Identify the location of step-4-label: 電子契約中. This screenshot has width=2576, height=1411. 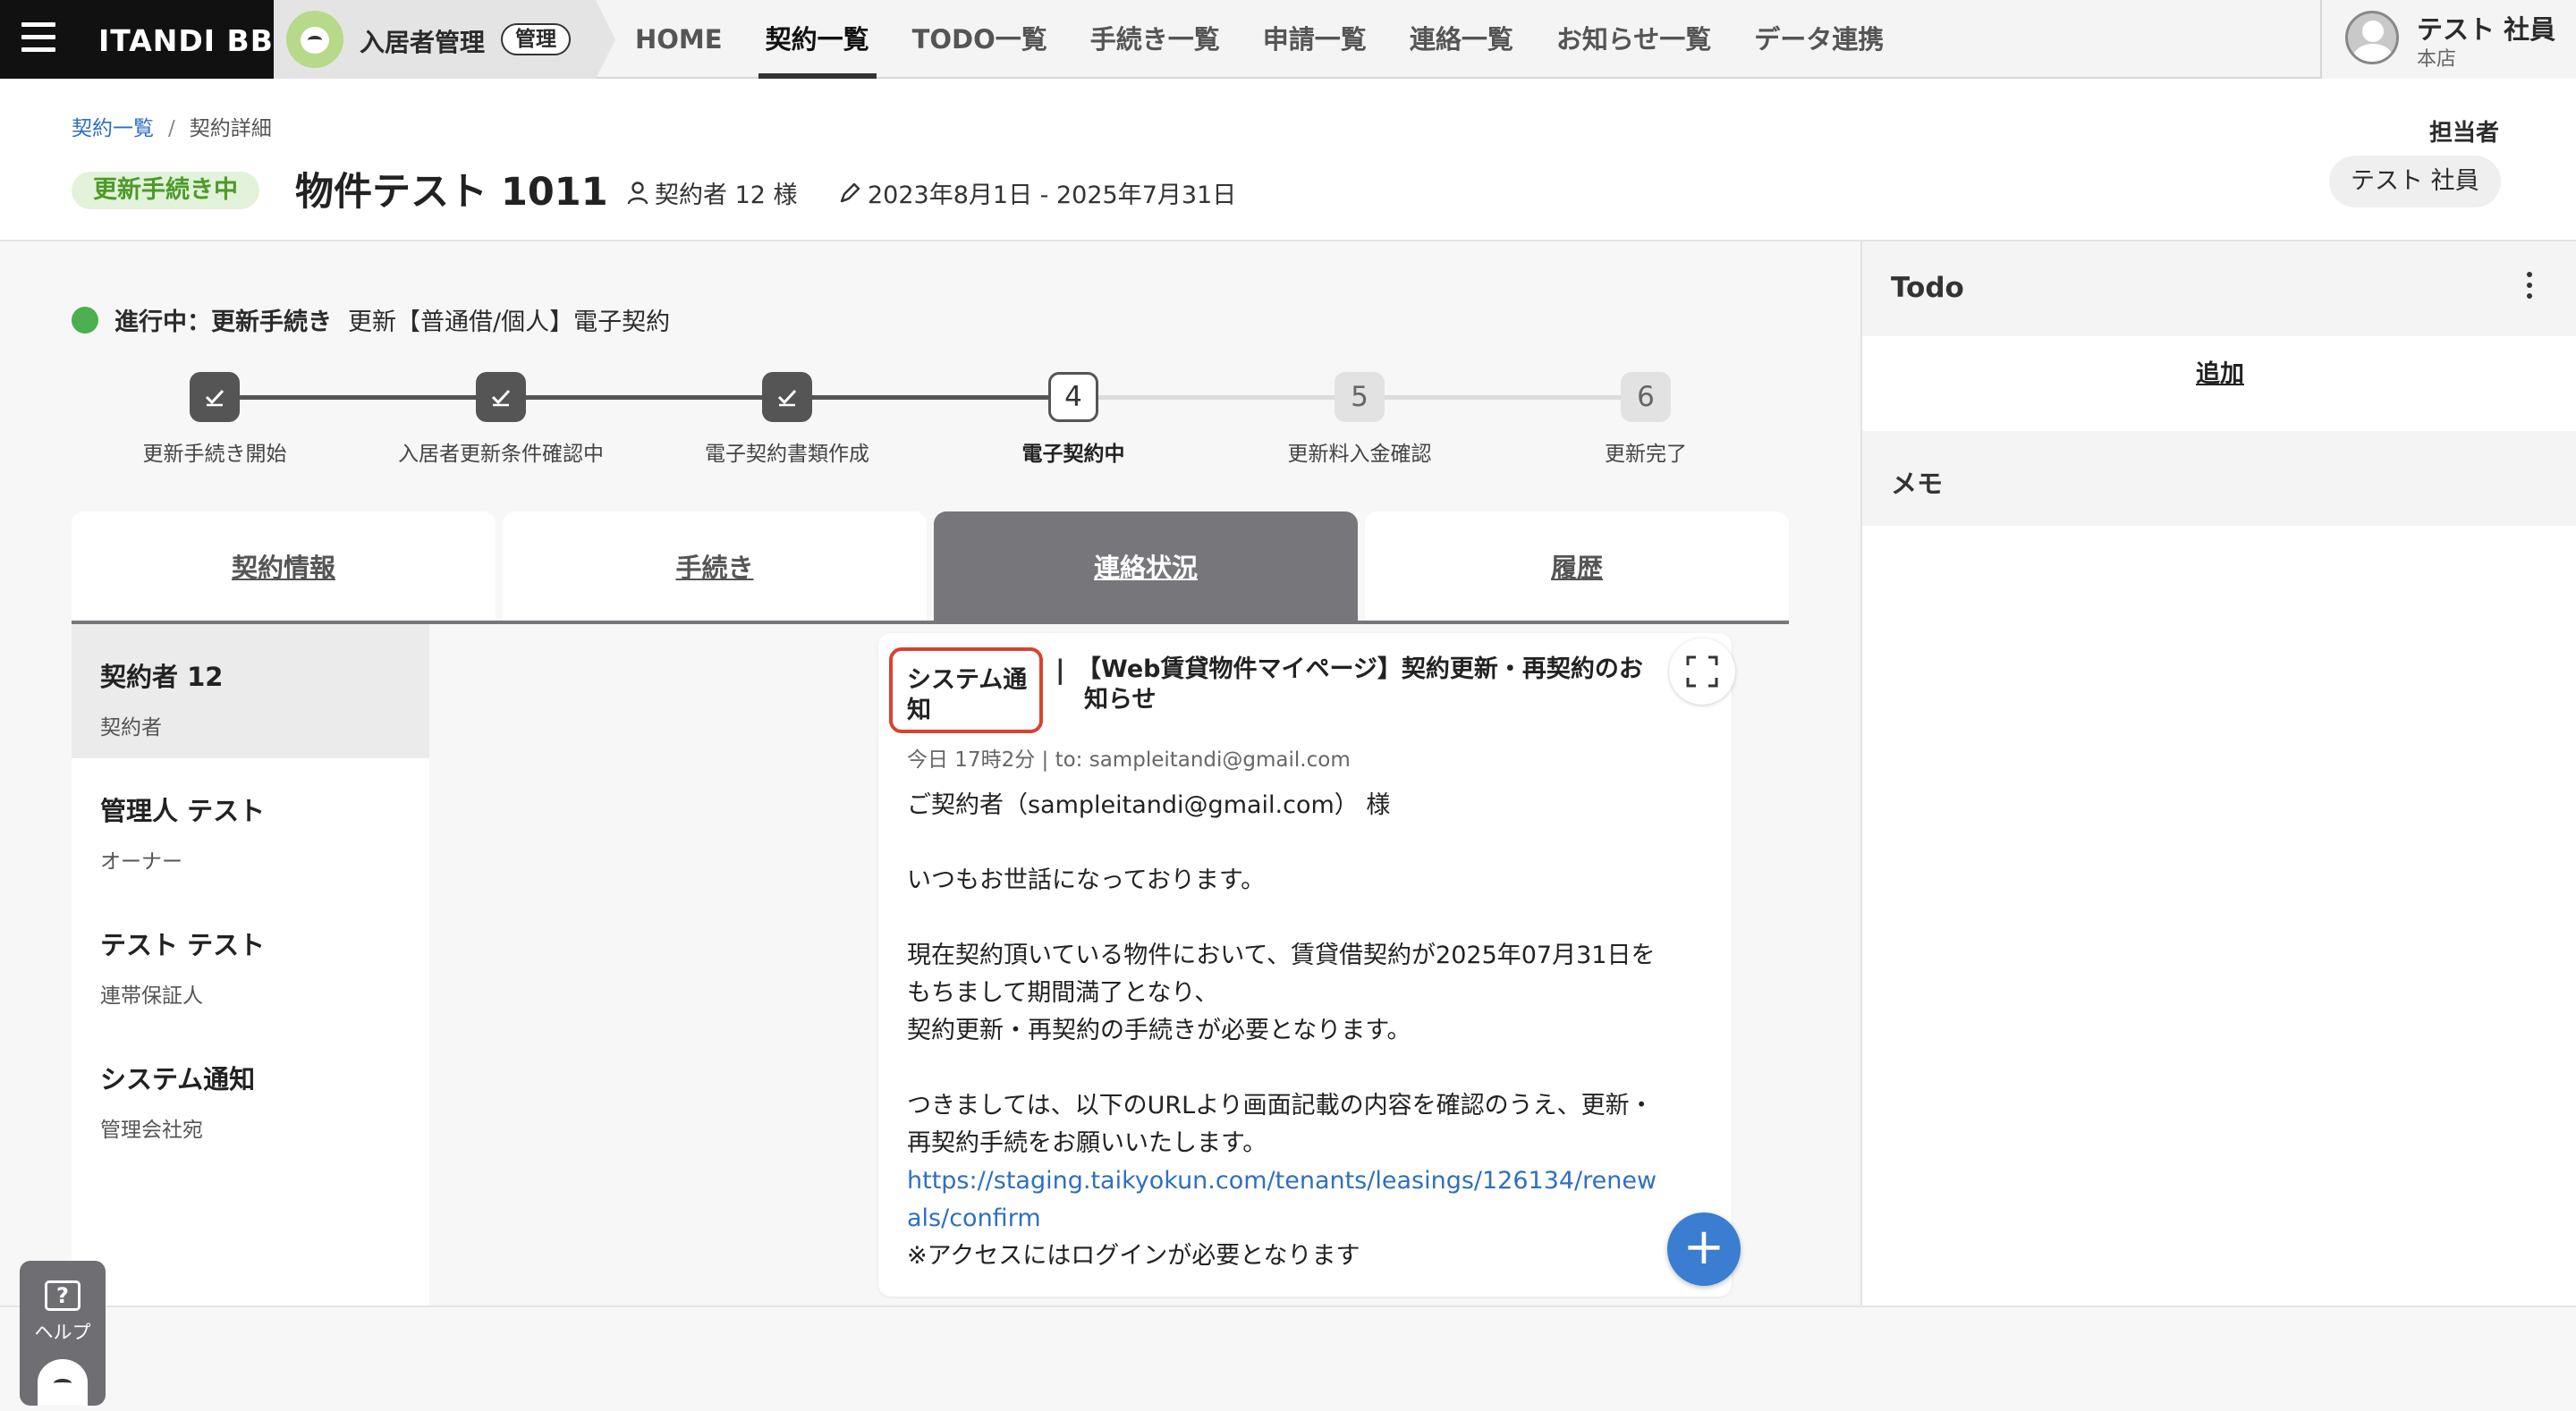
(1073, 455).